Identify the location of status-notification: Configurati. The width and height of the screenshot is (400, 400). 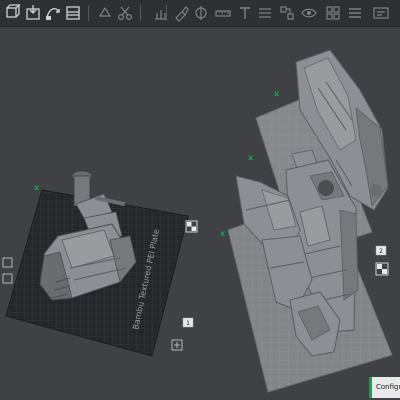
(384, 387).